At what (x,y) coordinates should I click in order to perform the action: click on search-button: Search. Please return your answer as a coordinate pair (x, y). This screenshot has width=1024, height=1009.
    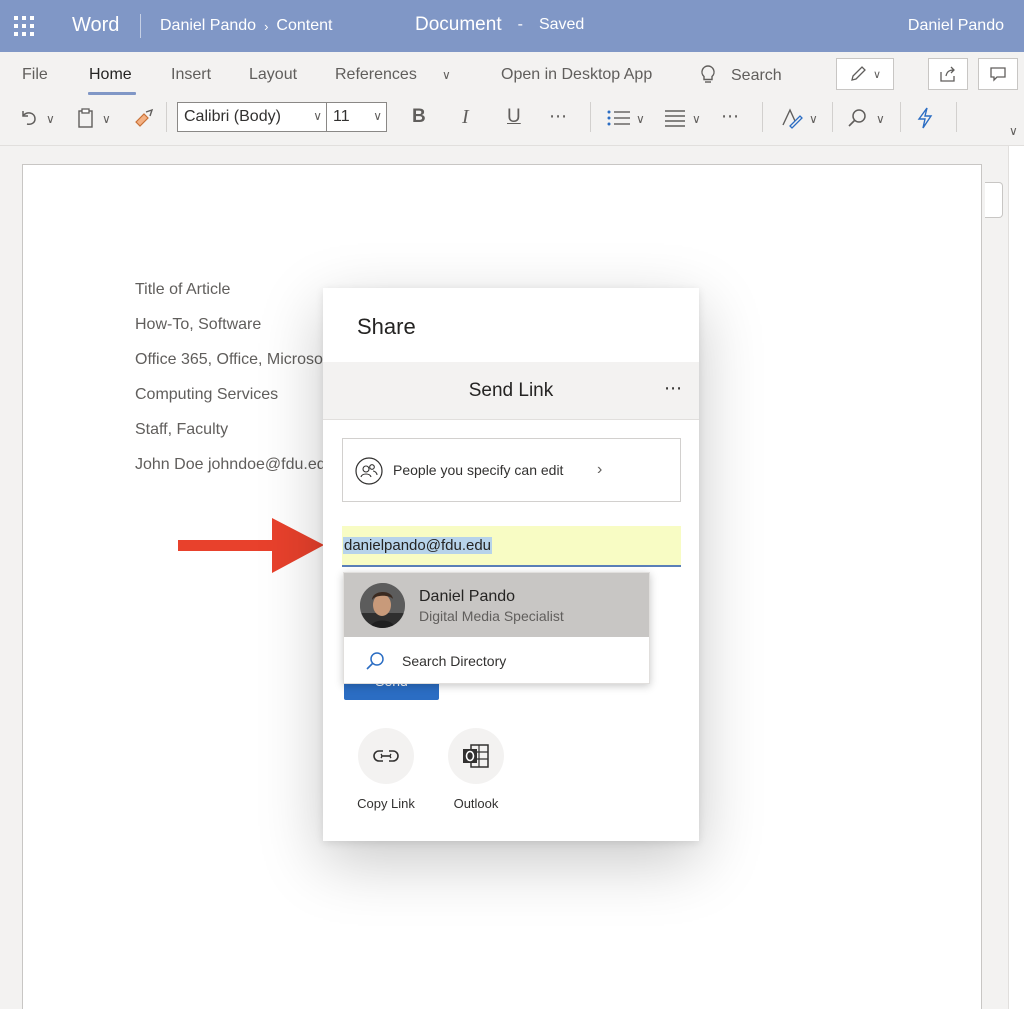
    Looking at the image, I should click on (756, 76).